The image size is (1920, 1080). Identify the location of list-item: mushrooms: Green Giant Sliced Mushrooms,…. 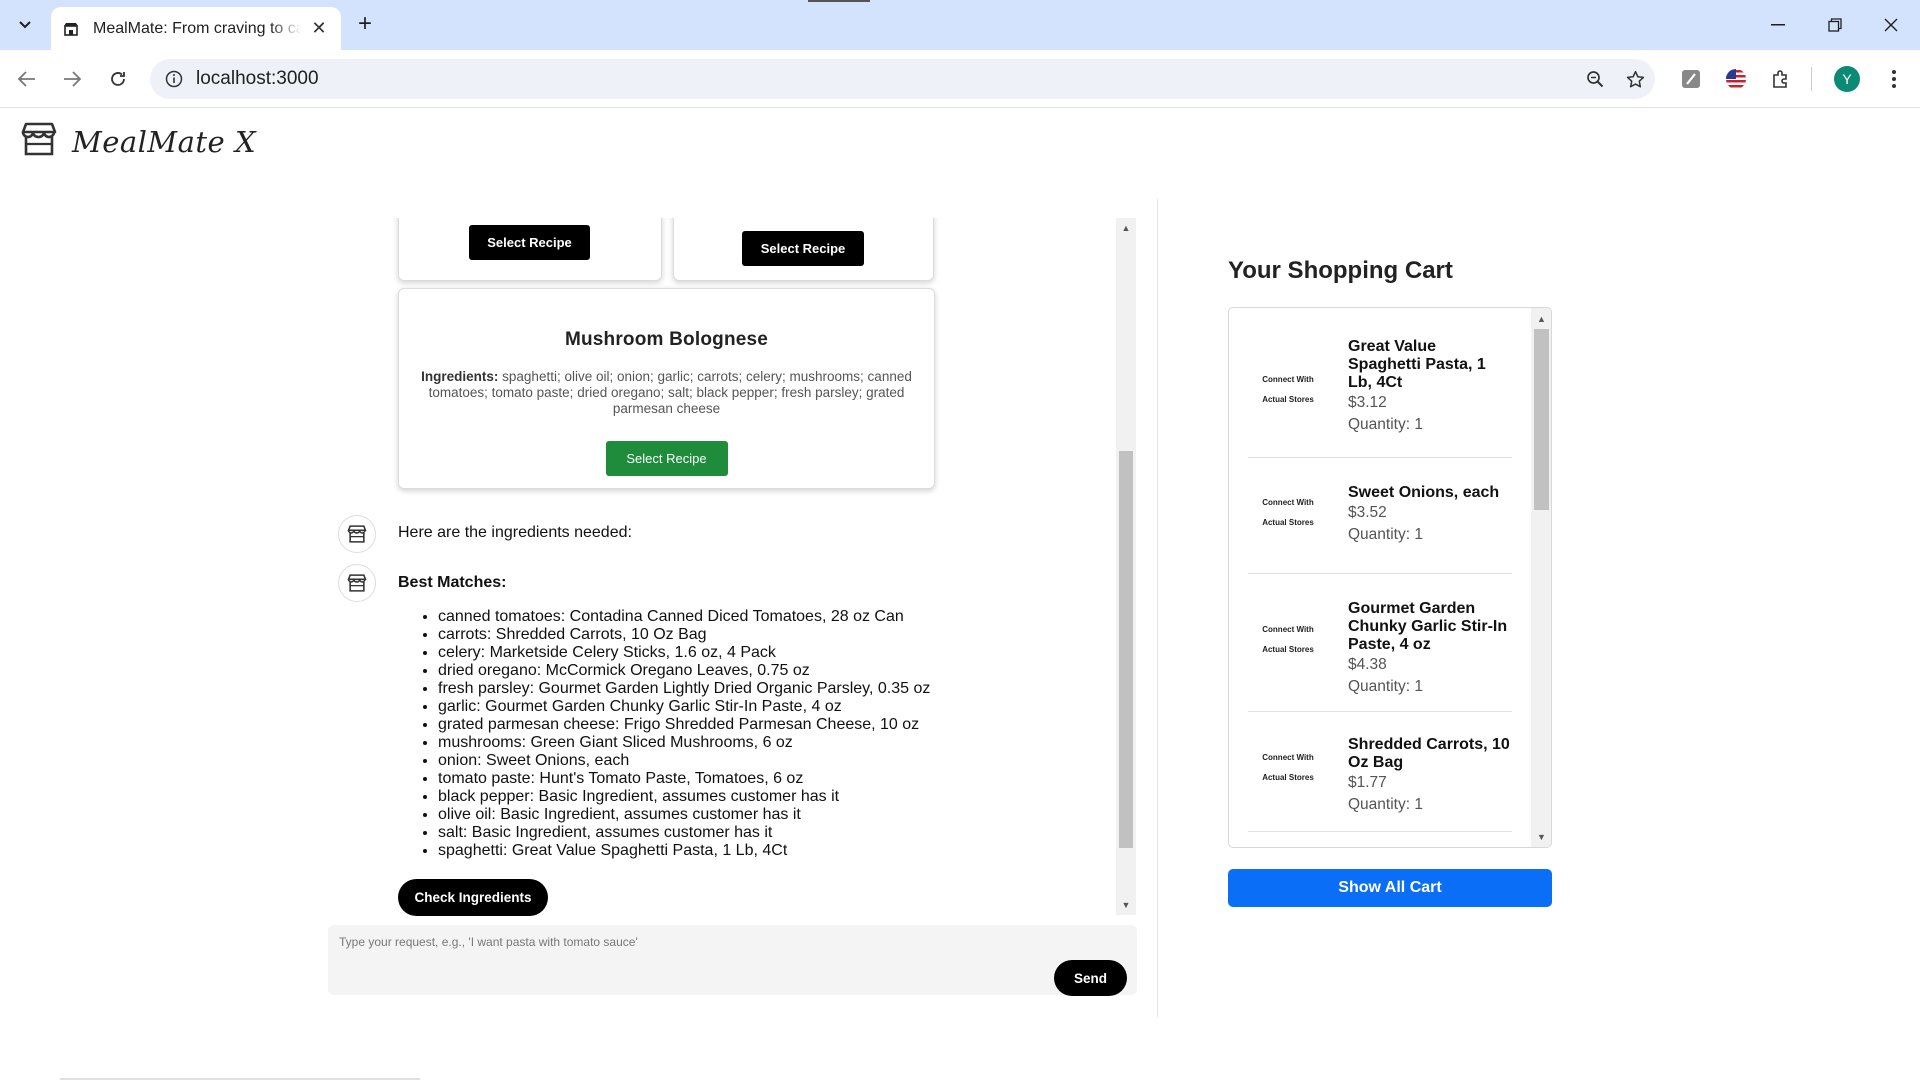
(684, 743).